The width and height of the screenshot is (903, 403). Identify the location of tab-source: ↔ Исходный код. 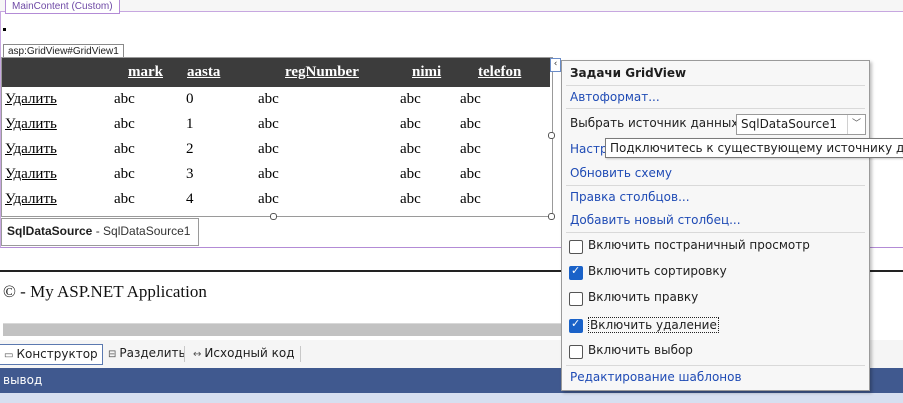
(244, 353).